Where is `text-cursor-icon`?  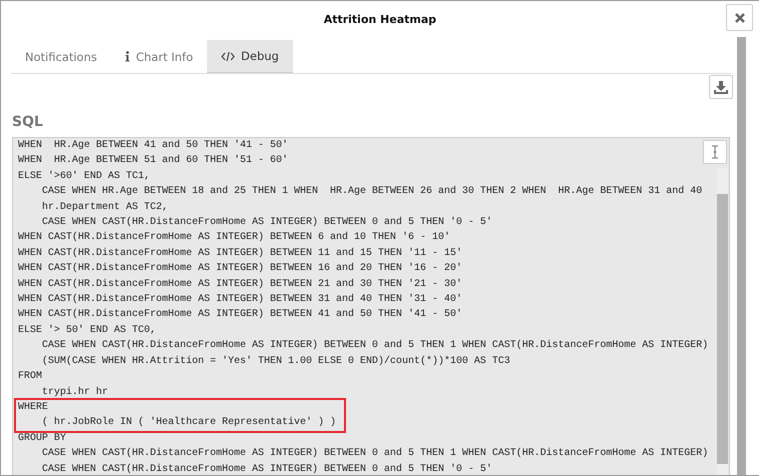
text-cursor-icon is located at coordinates (715, 152).